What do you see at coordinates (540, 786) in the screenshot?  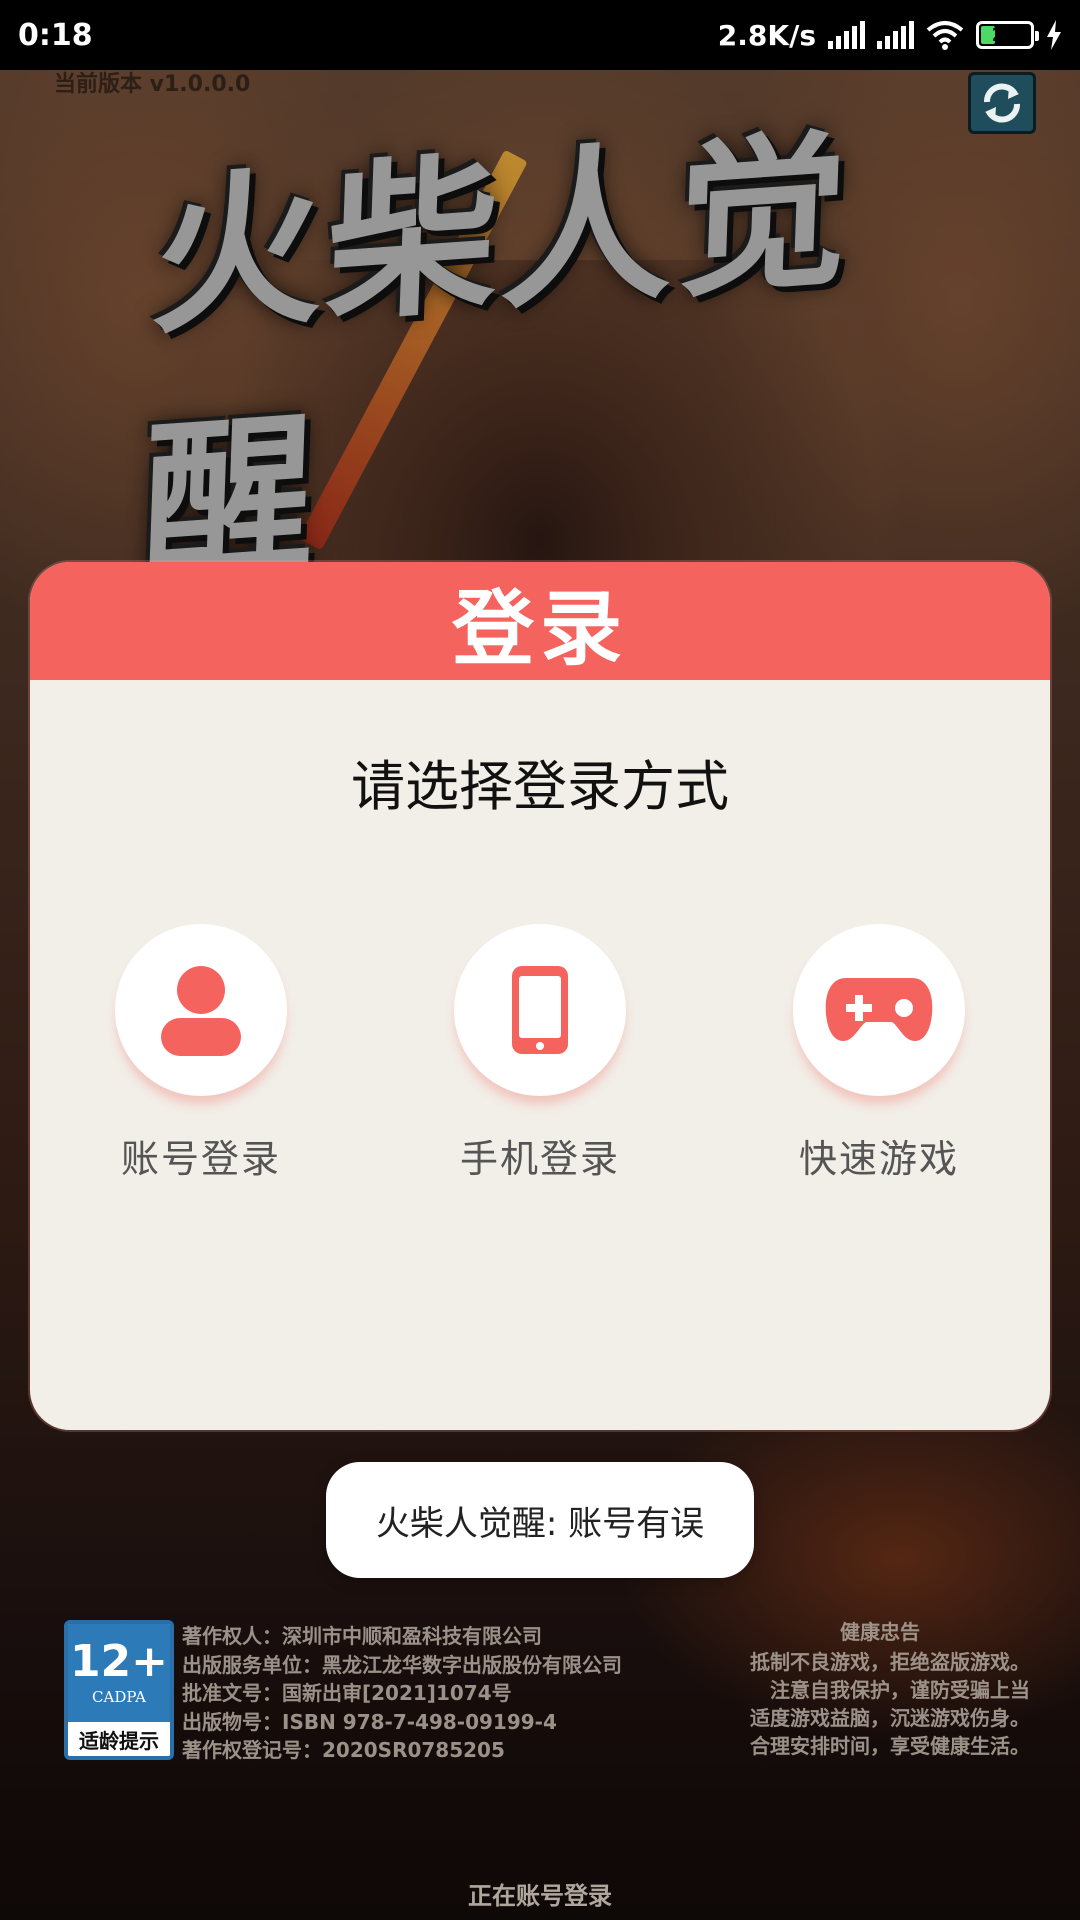 I see `dialog-subtitle: 请选择登录方式` at bounding box center [540, 786].